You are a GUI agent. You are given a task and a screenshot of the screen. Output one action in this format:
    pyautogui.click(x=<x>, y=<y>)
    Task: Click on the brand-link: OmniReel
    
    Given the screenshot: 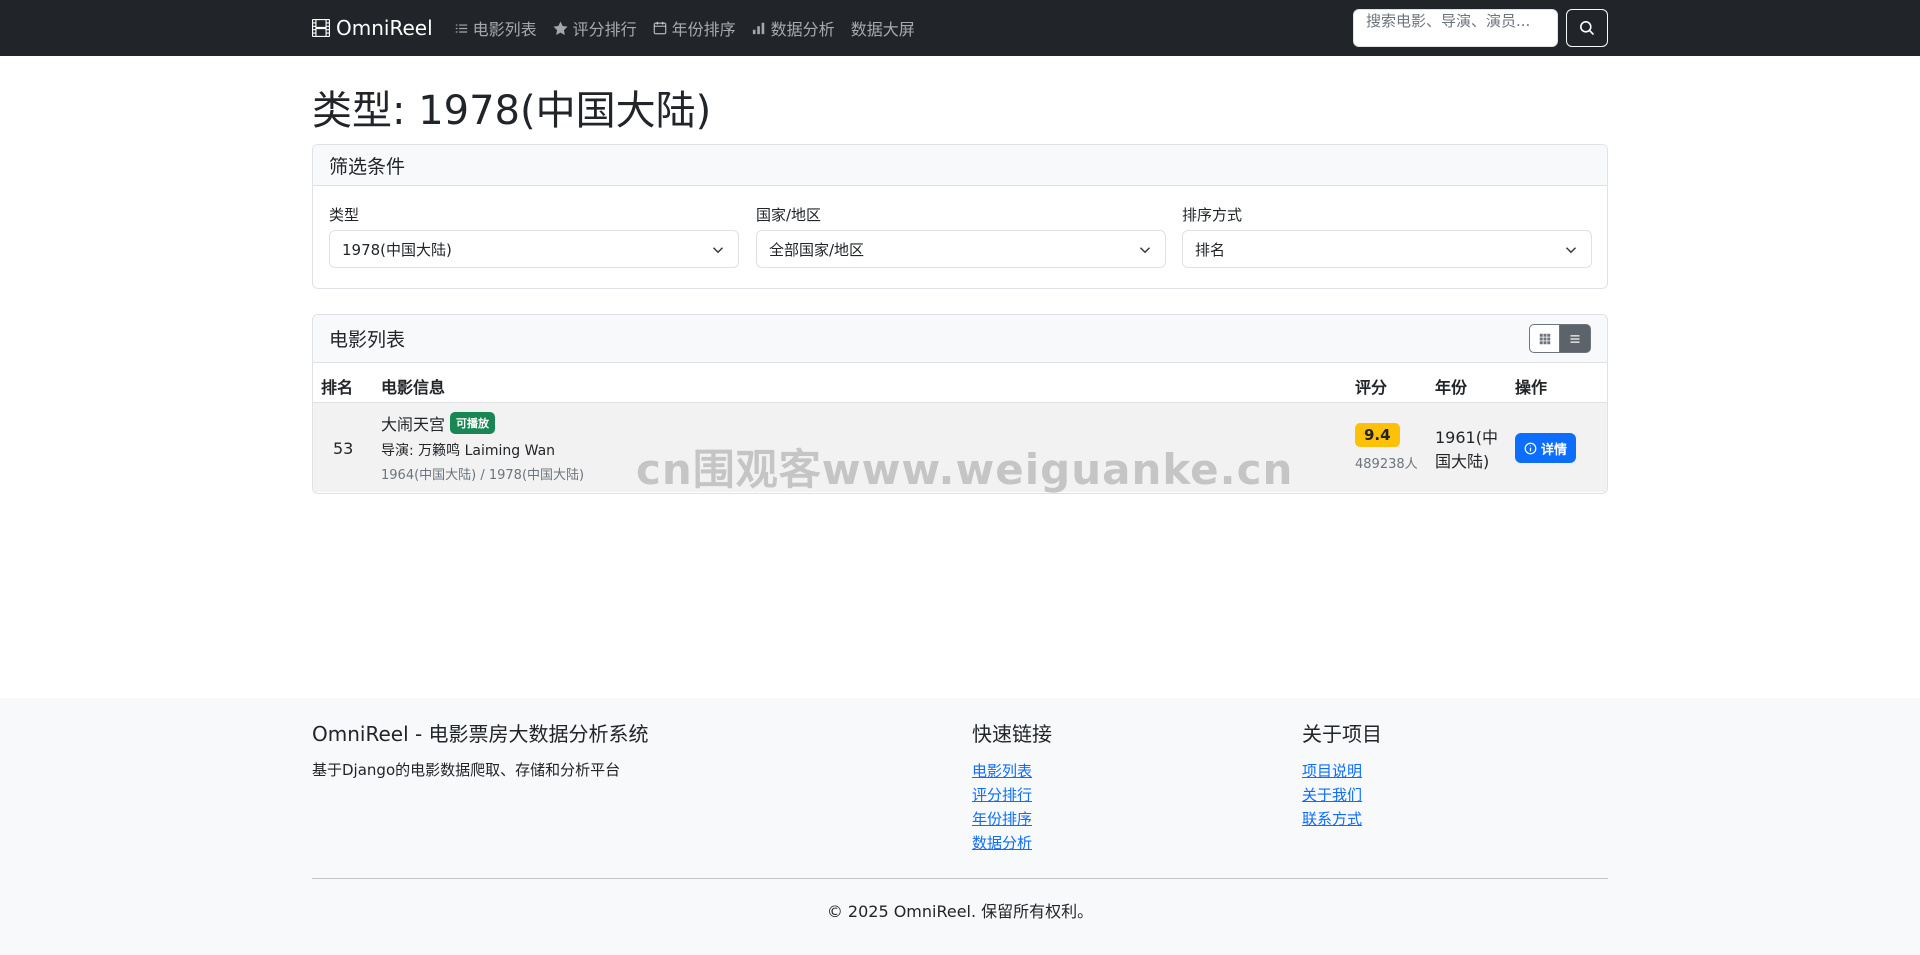 What is the action you would take?
    pyautogui.click(x=372, y=28)
    